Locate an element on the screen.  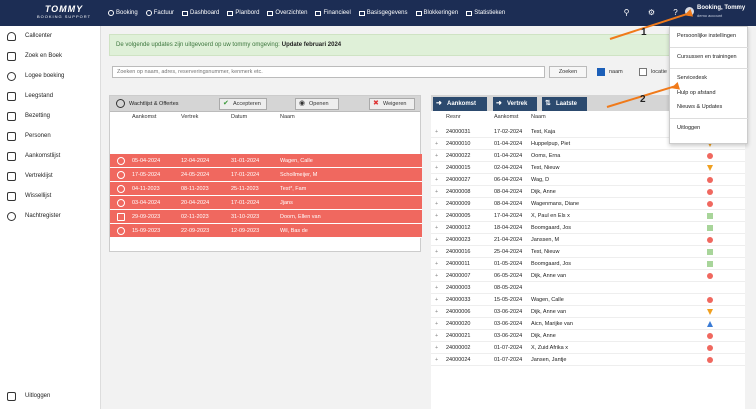
gear-icon: ⚙ is located at coordinates (651, 12).